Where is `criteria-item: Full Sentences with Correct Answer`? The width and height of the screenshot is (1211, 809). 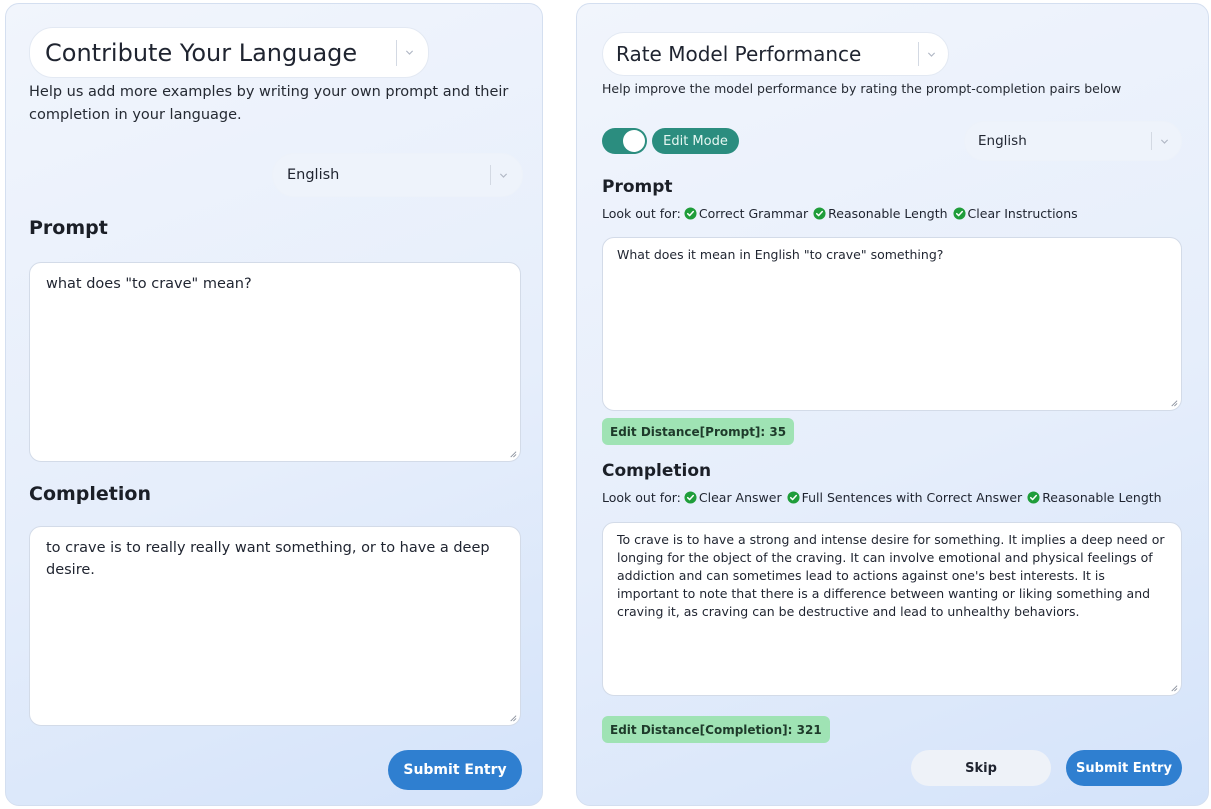 criteria-item: Full Sentences with Correct Answer is located at coordinates (912, 497).